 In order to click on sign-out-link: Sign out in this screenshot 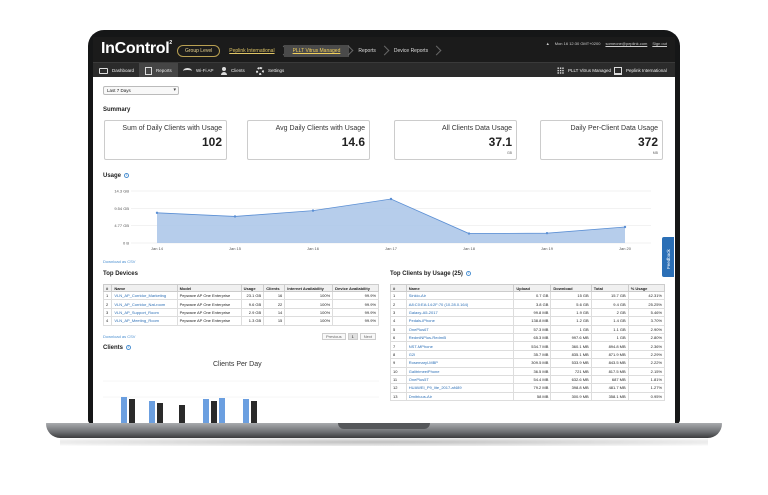, I will do `click(659, 43)`.